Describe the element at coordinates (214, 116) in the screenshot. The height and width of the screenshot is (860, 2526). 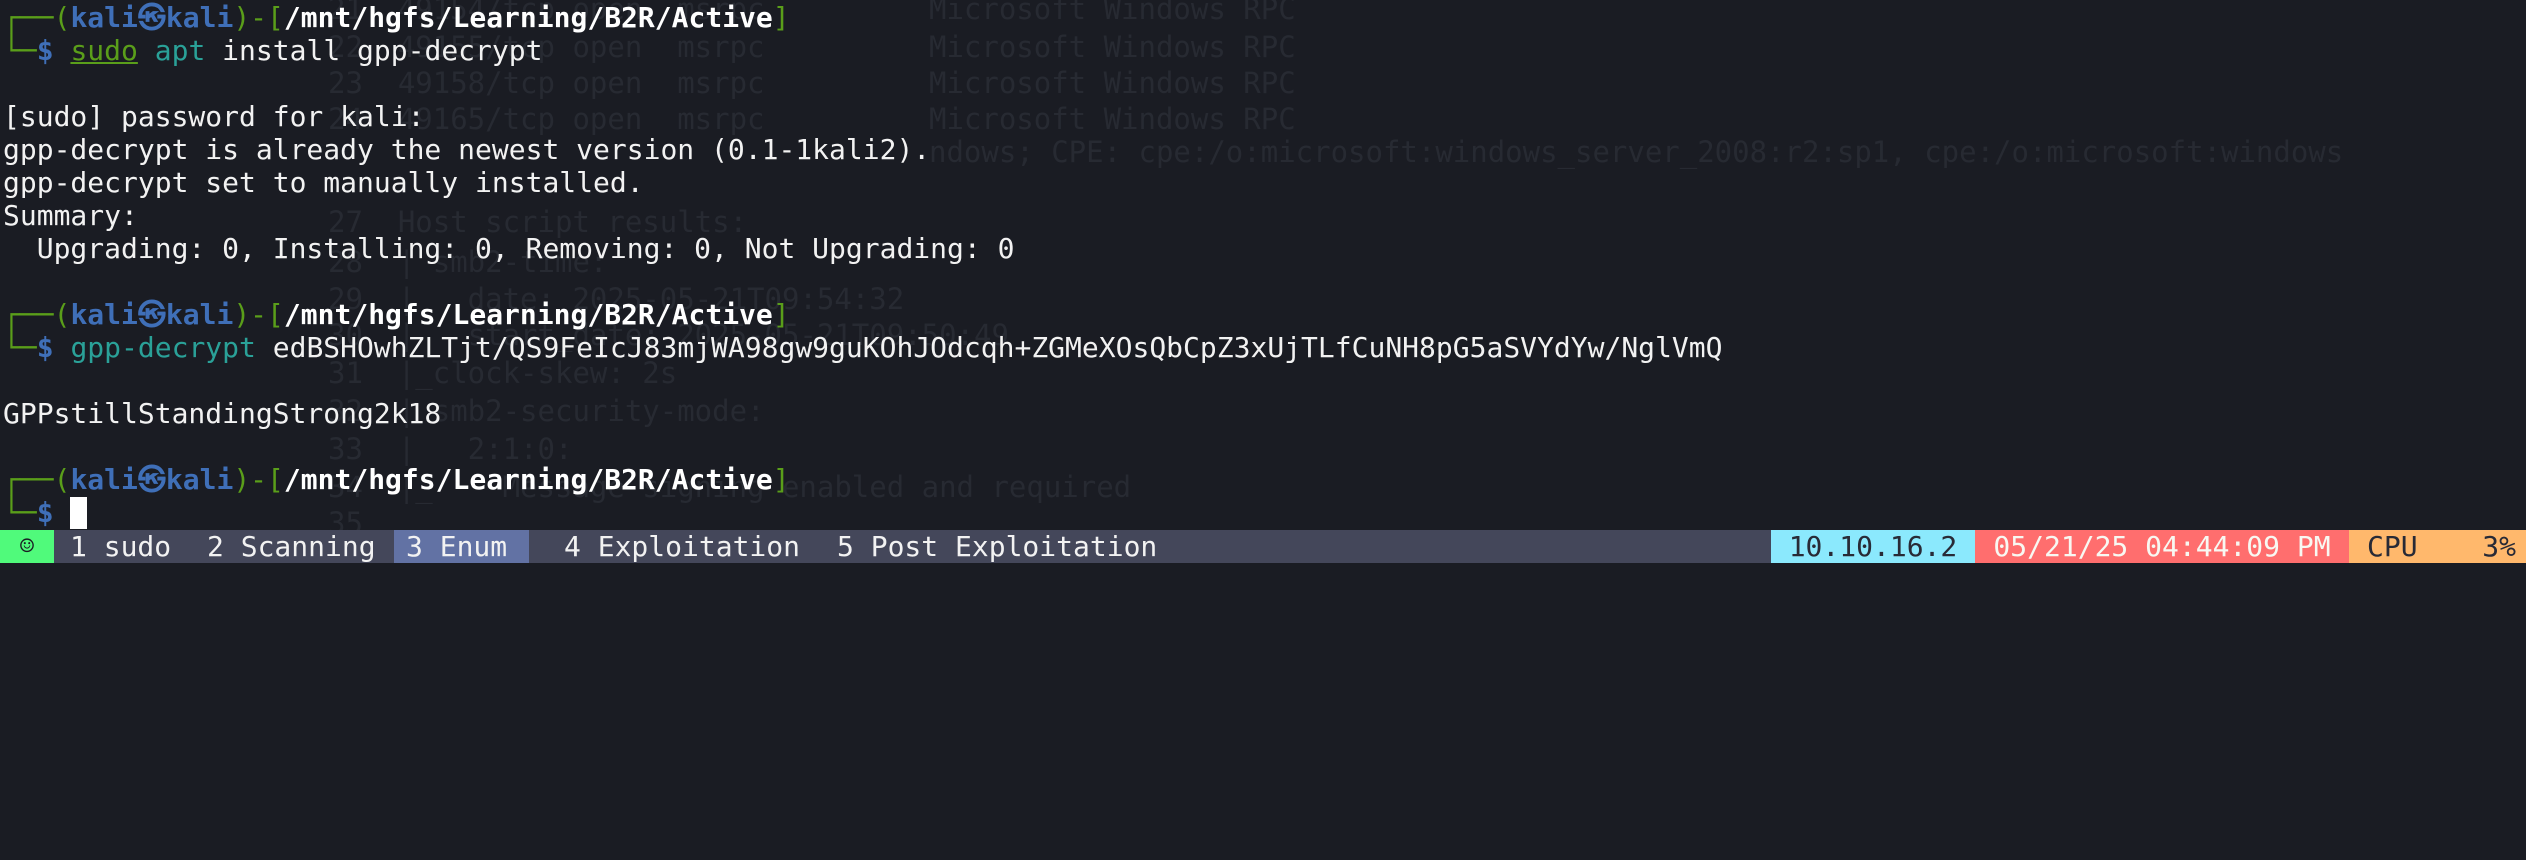
I see `output-line: [sudo] password for kali:` at that location.